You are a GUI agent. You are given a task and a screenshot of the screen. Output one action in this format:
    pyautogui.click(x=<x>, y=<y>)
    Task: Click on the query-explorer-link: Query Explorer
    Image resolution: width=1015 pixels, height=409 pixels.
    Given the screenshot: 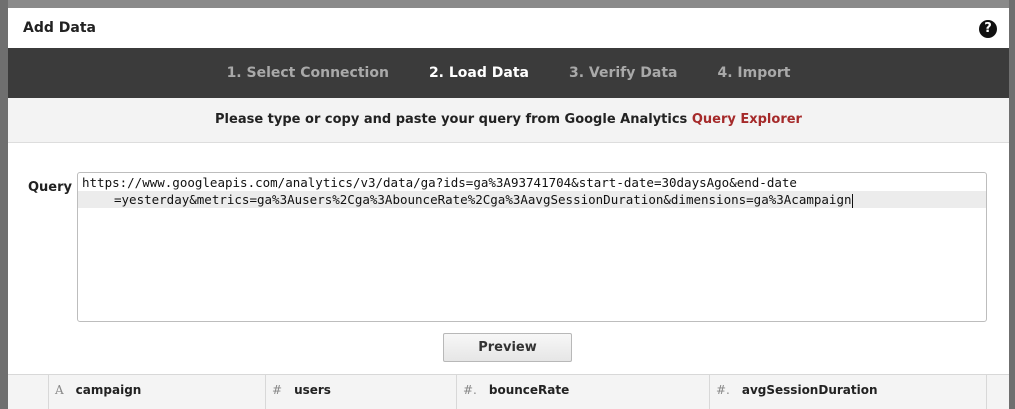 What is the action you would take?
    pyautogui.click(x=747, y=119)
    